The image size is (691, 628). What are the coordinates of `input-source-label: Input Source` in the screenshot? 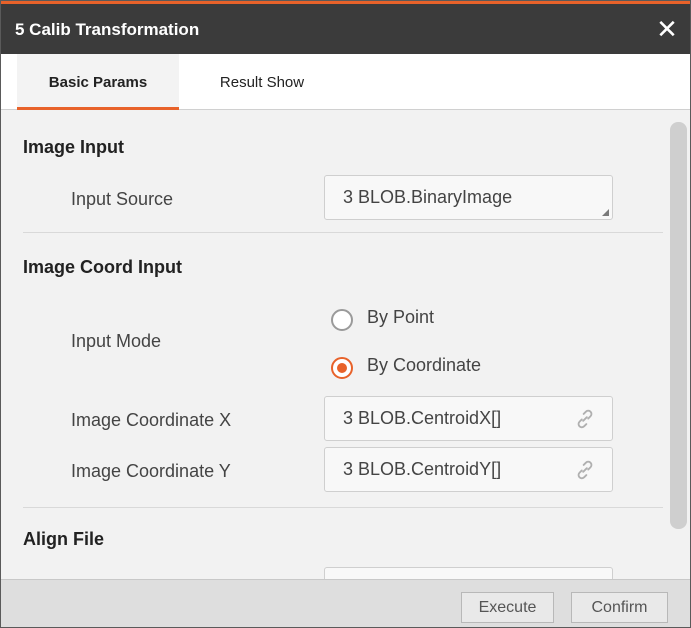 It's located at (122, 199).